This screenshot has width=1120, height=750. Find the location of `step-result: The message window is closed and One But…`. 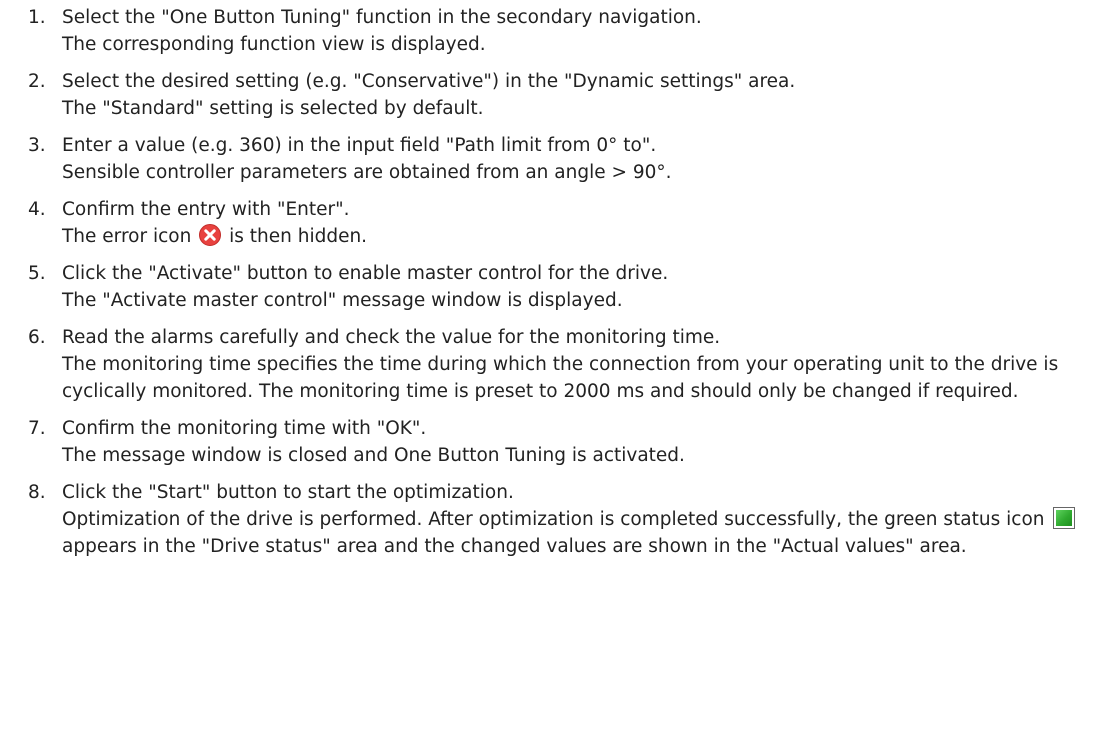

step-result: The message window is closed and One But… is located at coordinates (373, 455).